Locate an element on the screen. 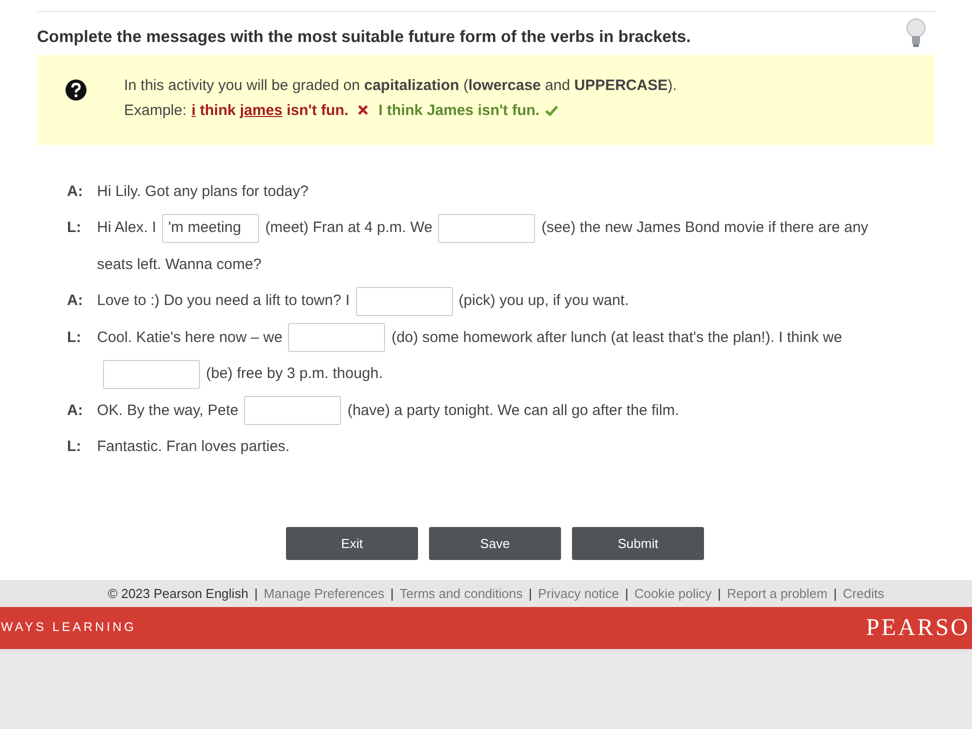 This screenshot has width=972, height=729. dialogue-text: (see) the new James Bond movie if there are any is located at coordinates (704, 228).